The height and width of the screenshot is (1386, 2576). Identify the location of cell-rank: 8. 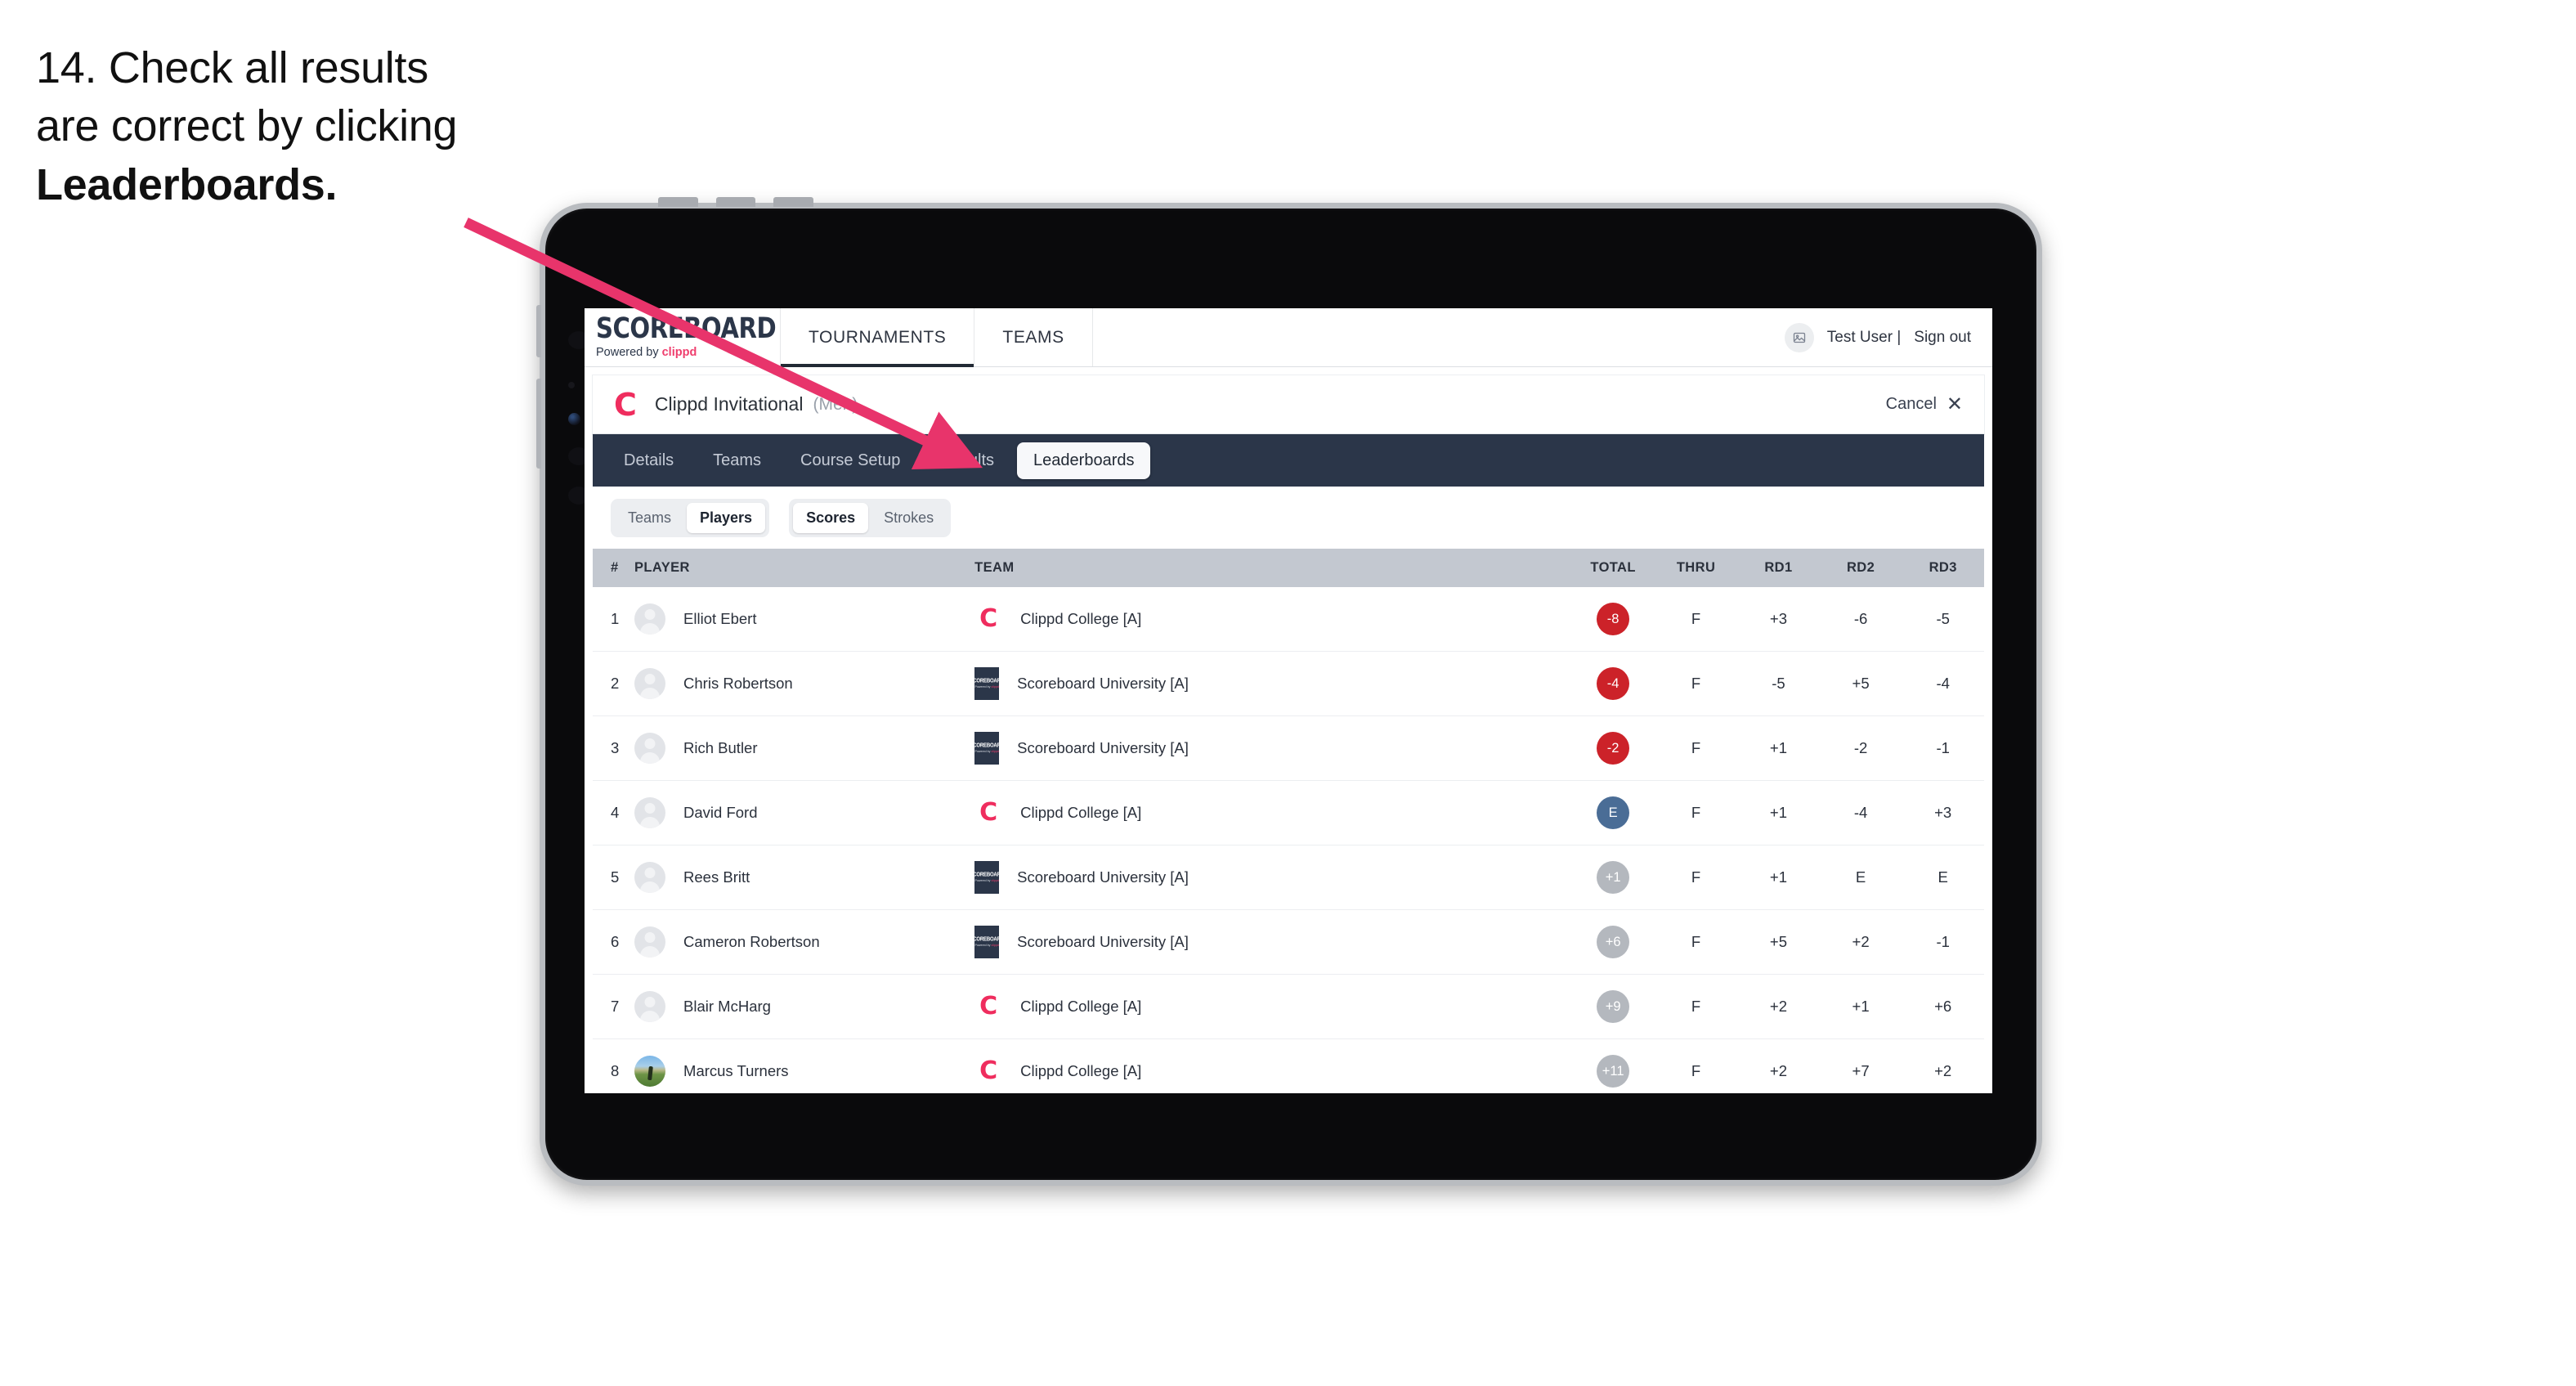
(615, 1070).